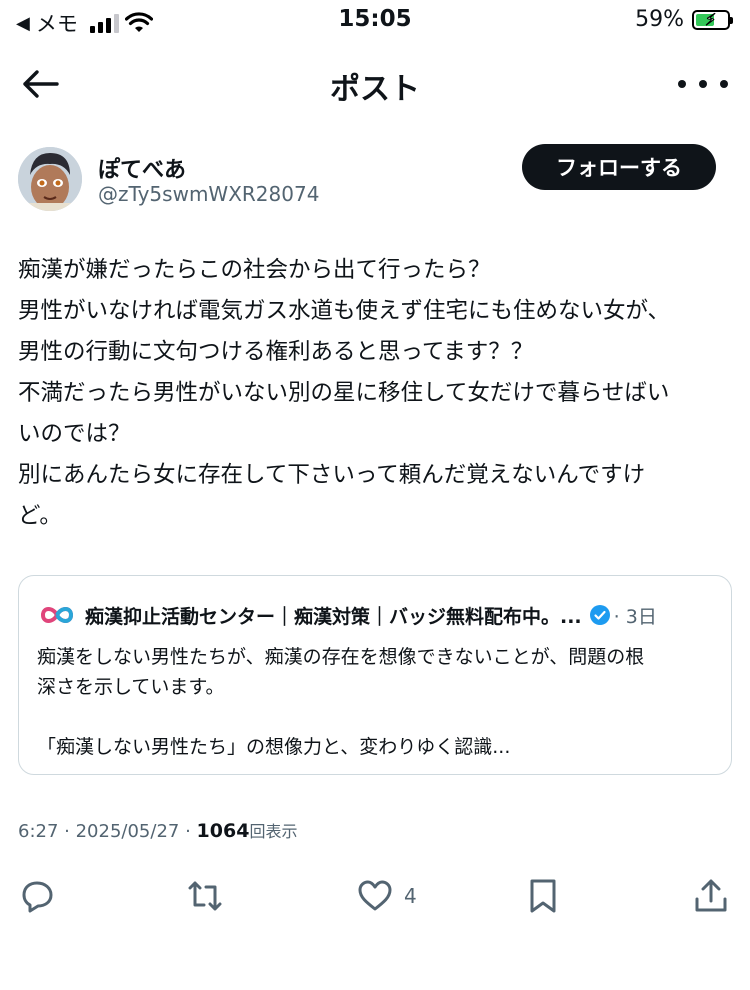 The height and width of the screenshot is (990, 750). What do you see at coordinates (223, 831) in the screenshot?
I see `view-count: 1064` at bounding box center [223, 831].